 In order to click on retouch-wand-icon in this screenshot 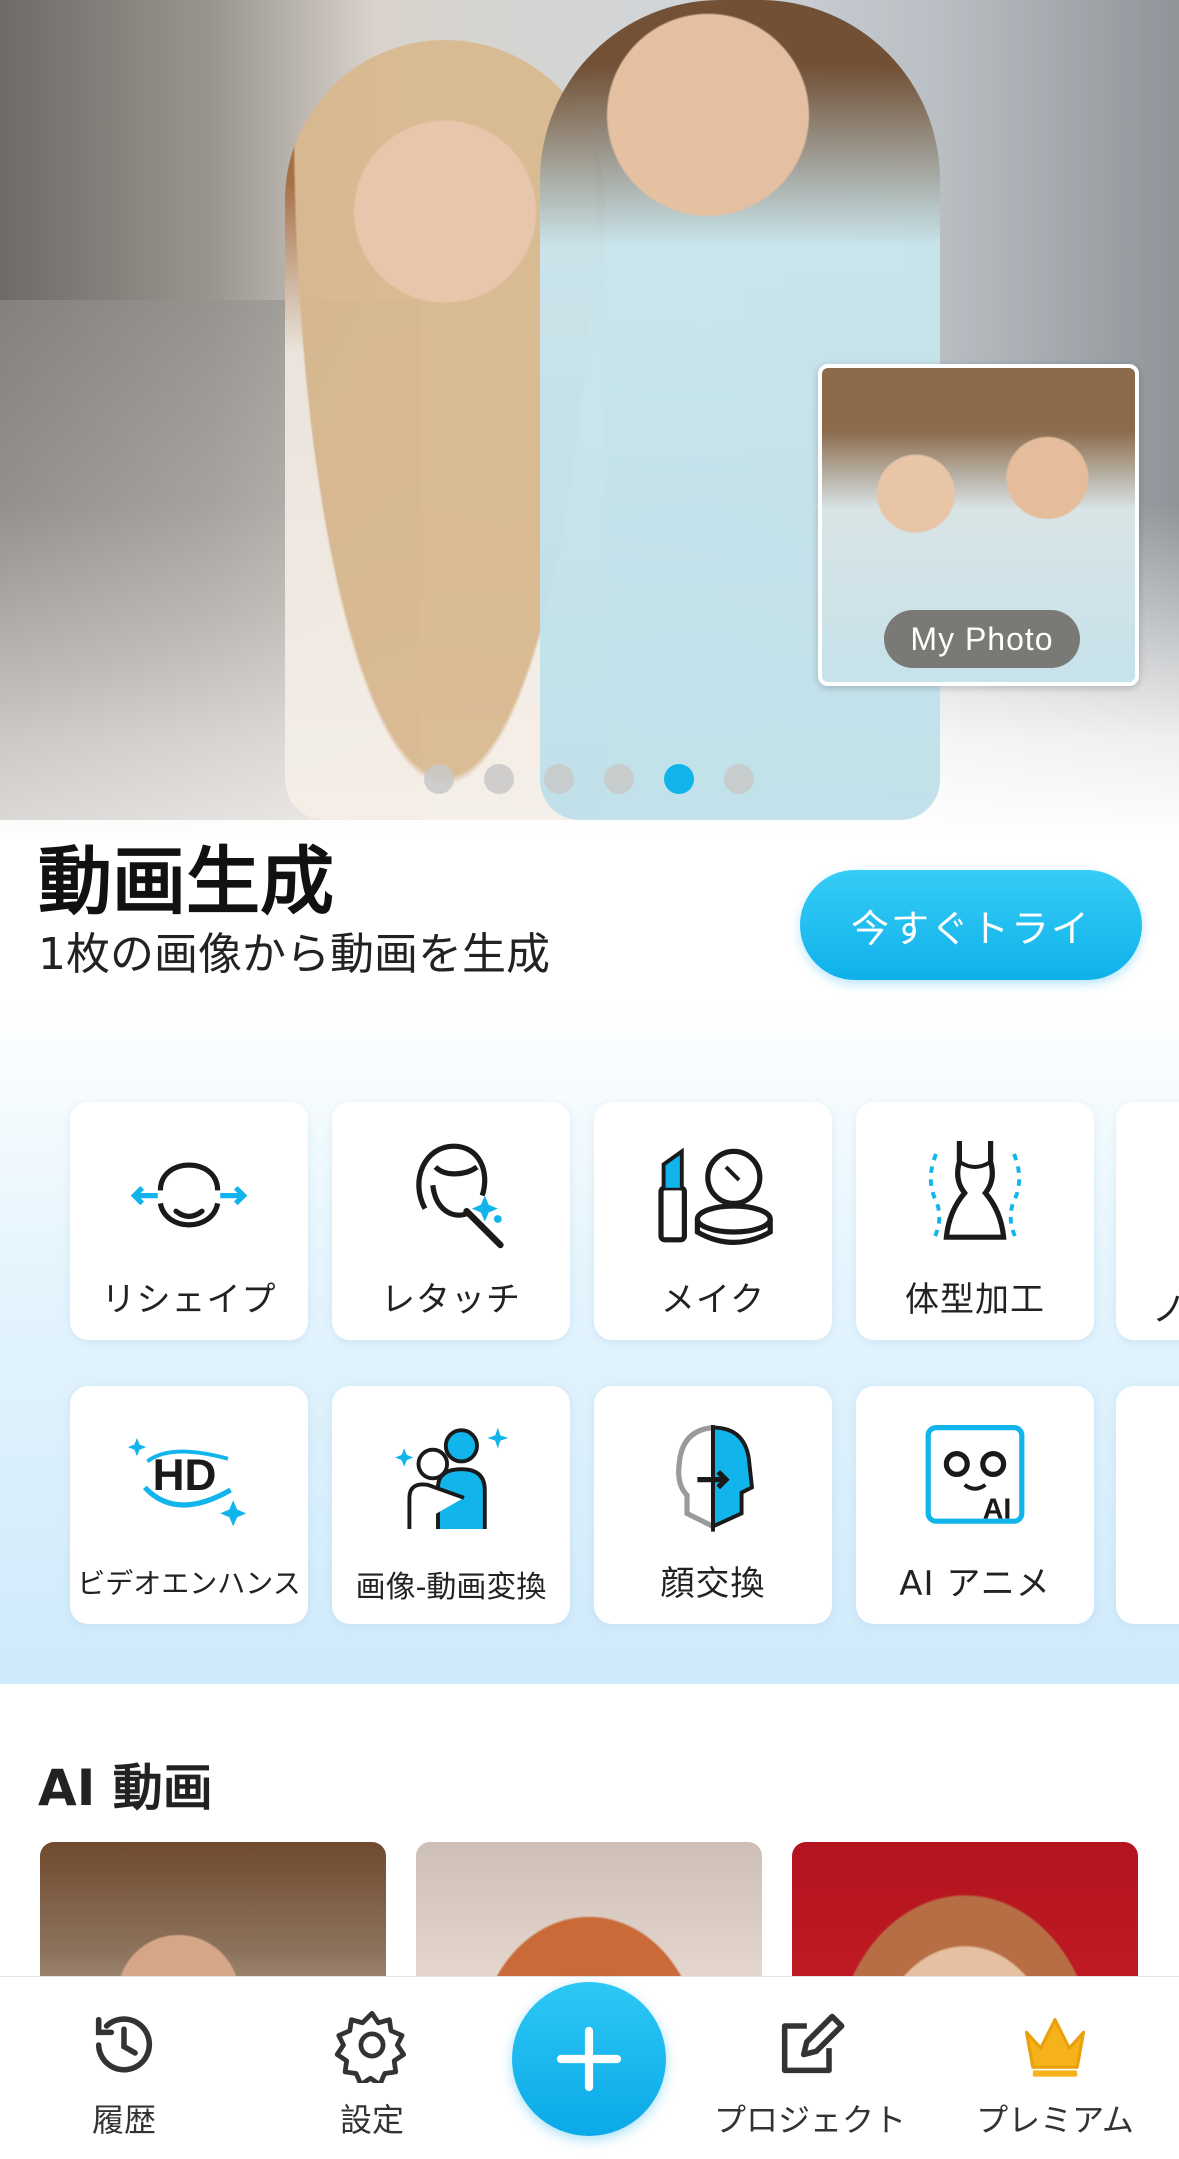, I will do `click(460, 1196)`.